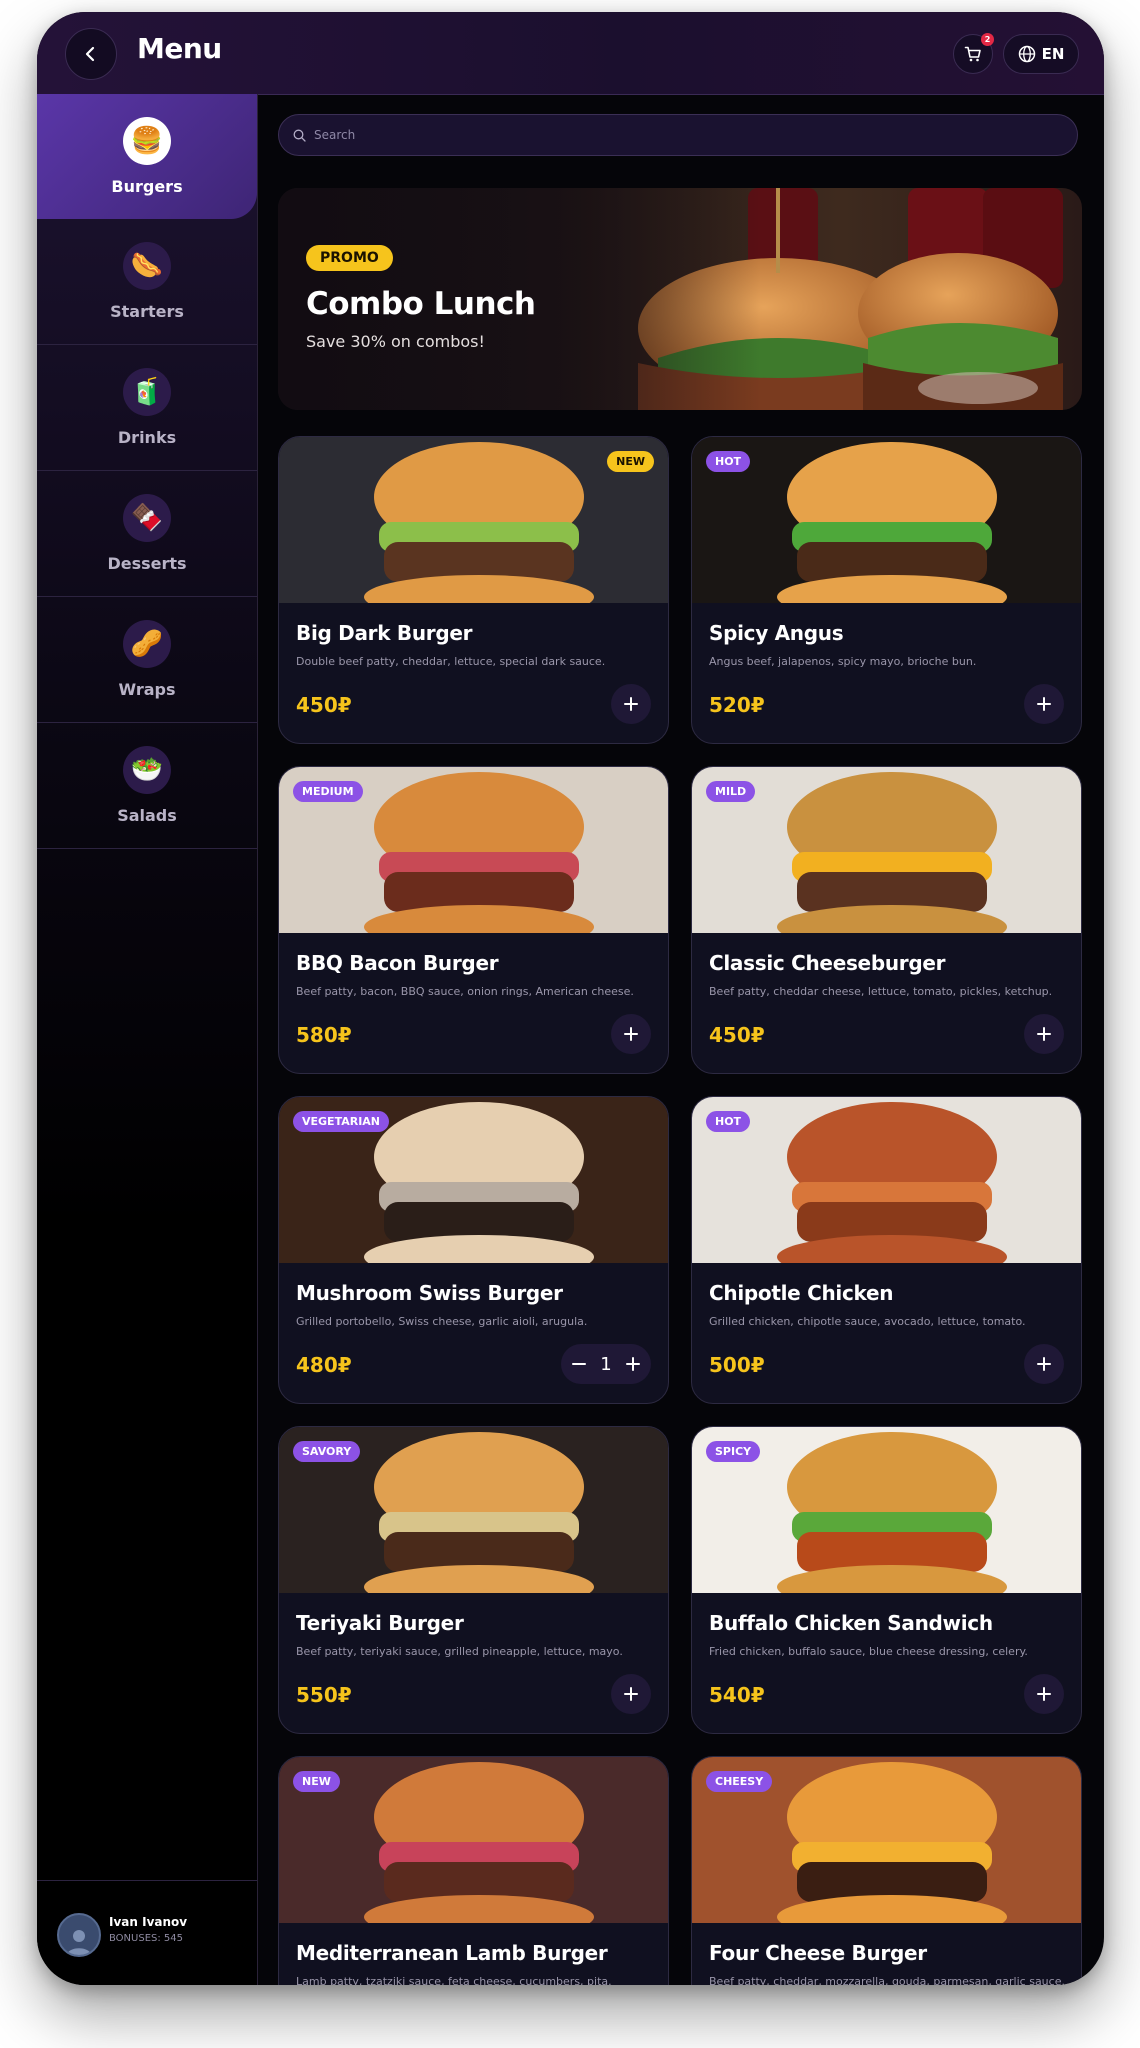 This screenshot has width=1140, height=2048. I want to click on back-button, so click(91, 54).